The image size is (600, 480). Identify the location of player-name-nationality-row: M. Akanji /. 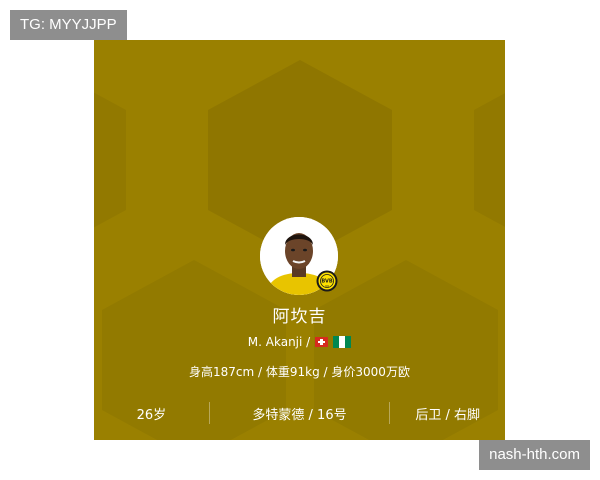
(299, 342).